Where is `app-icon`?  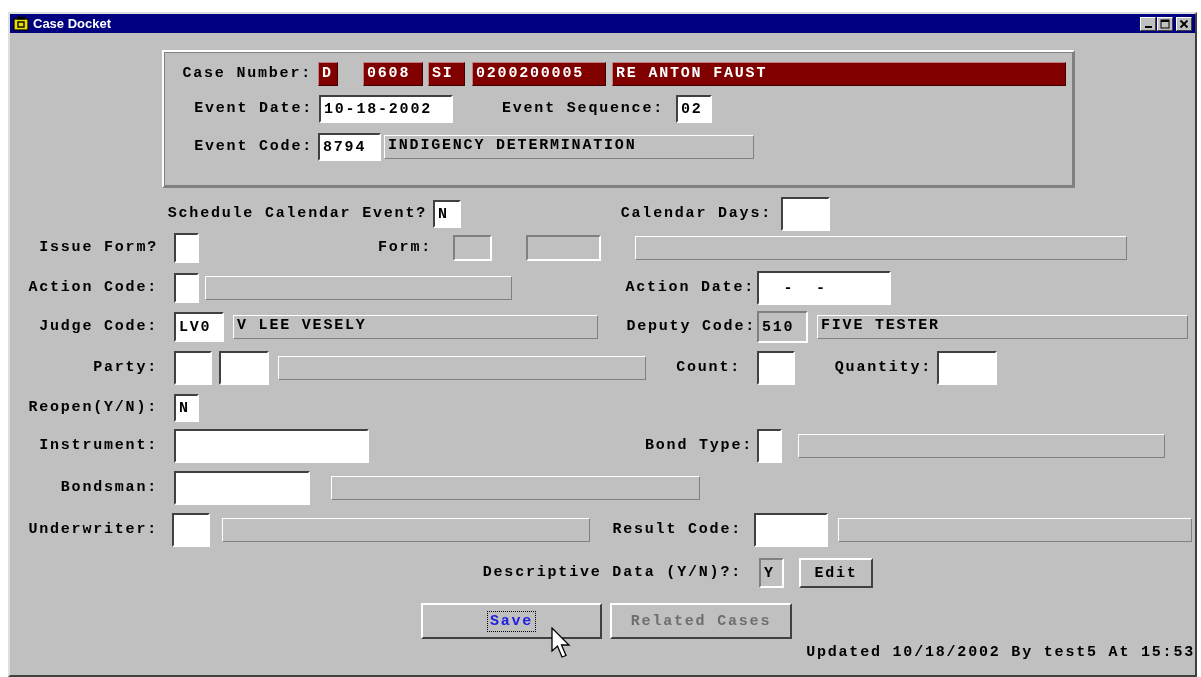 app-icon is located at coordinates (21, 23).